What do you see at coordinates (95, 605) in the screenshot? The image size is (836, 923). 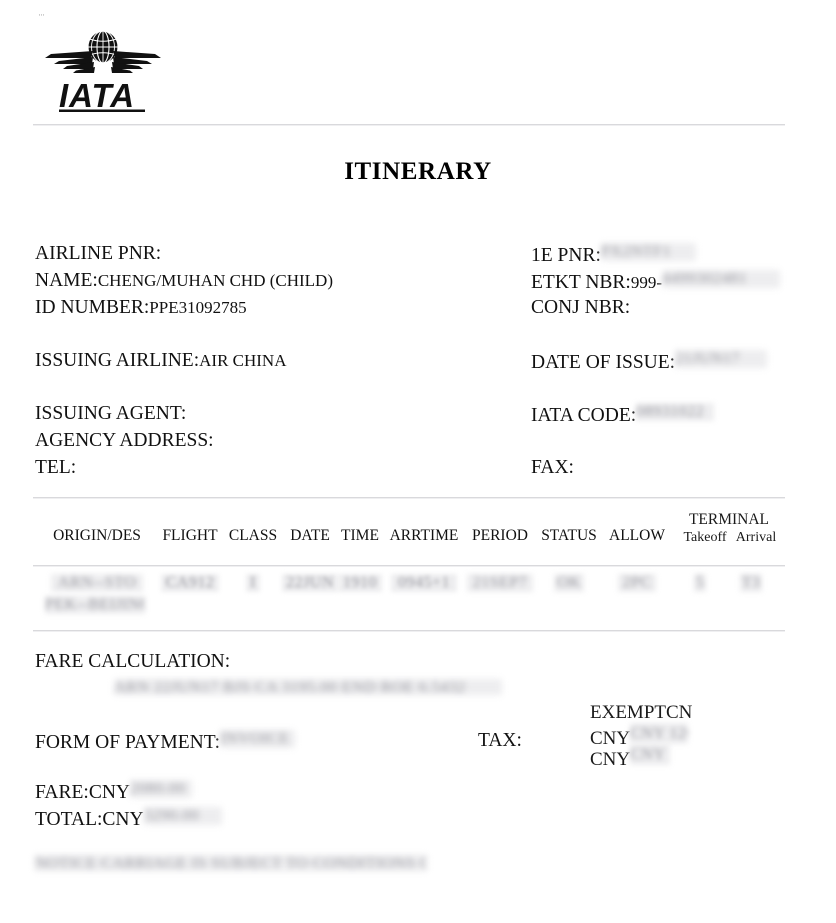 I see `cell-origin-des-line2-redacted: PEK--BEIJING` at bounding box center [95, 605].